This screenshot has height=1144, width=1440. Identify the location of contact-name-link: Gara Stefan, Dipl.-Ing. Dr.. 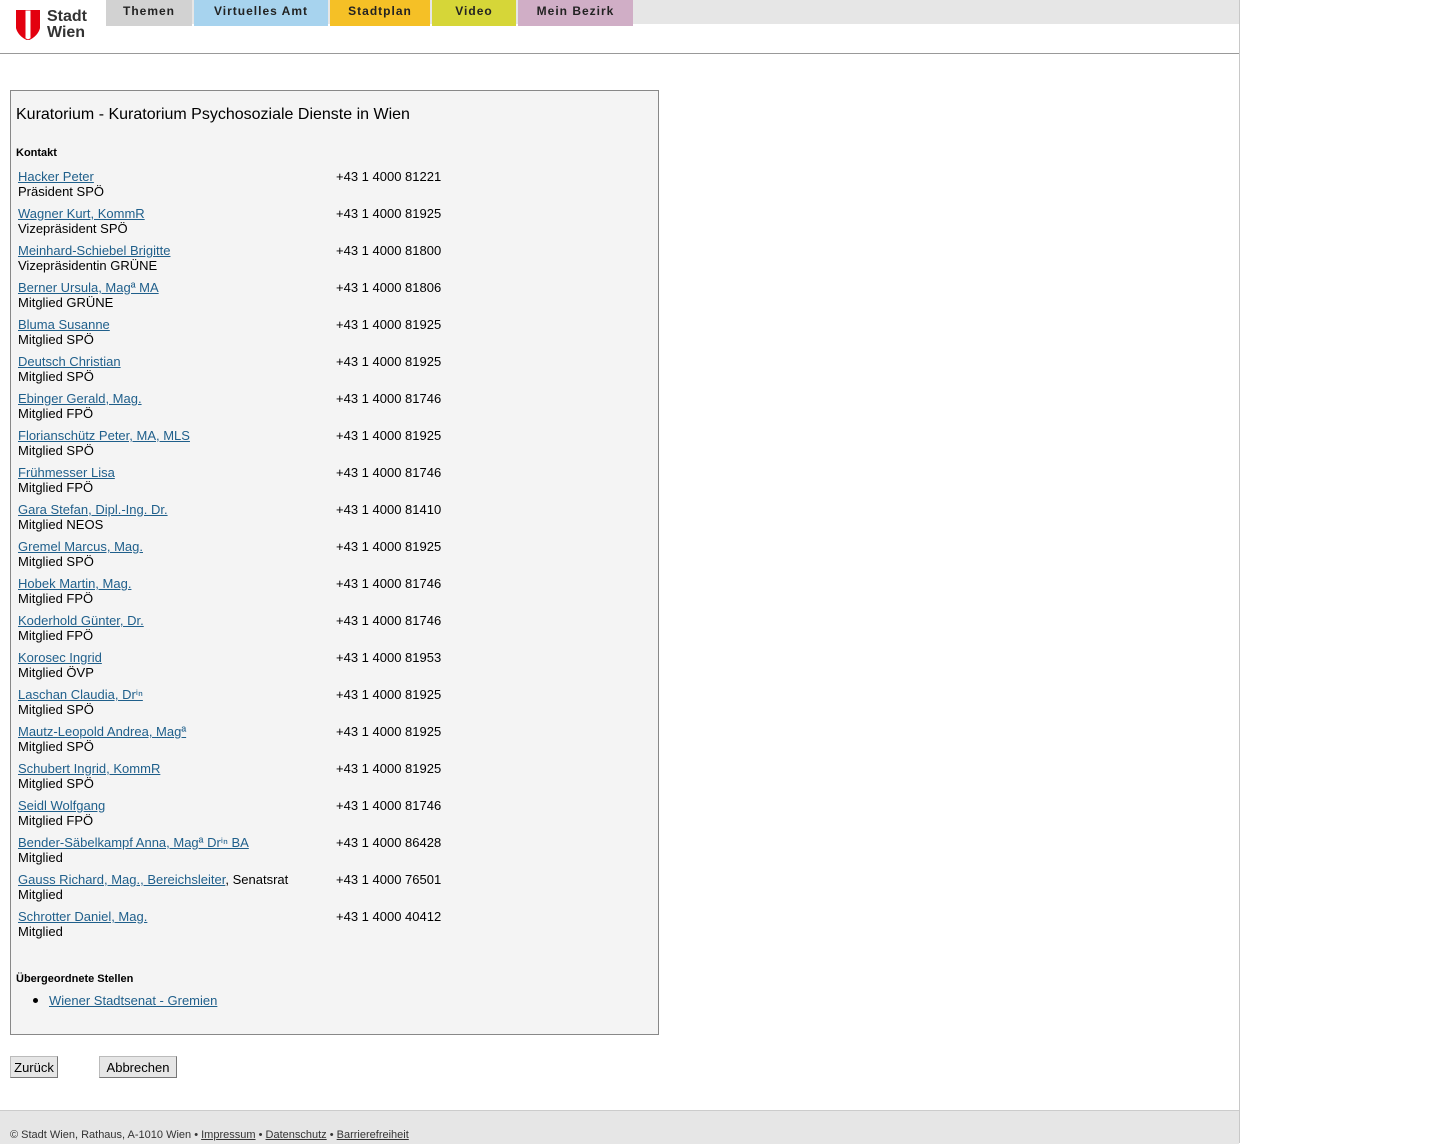
(93, 509).